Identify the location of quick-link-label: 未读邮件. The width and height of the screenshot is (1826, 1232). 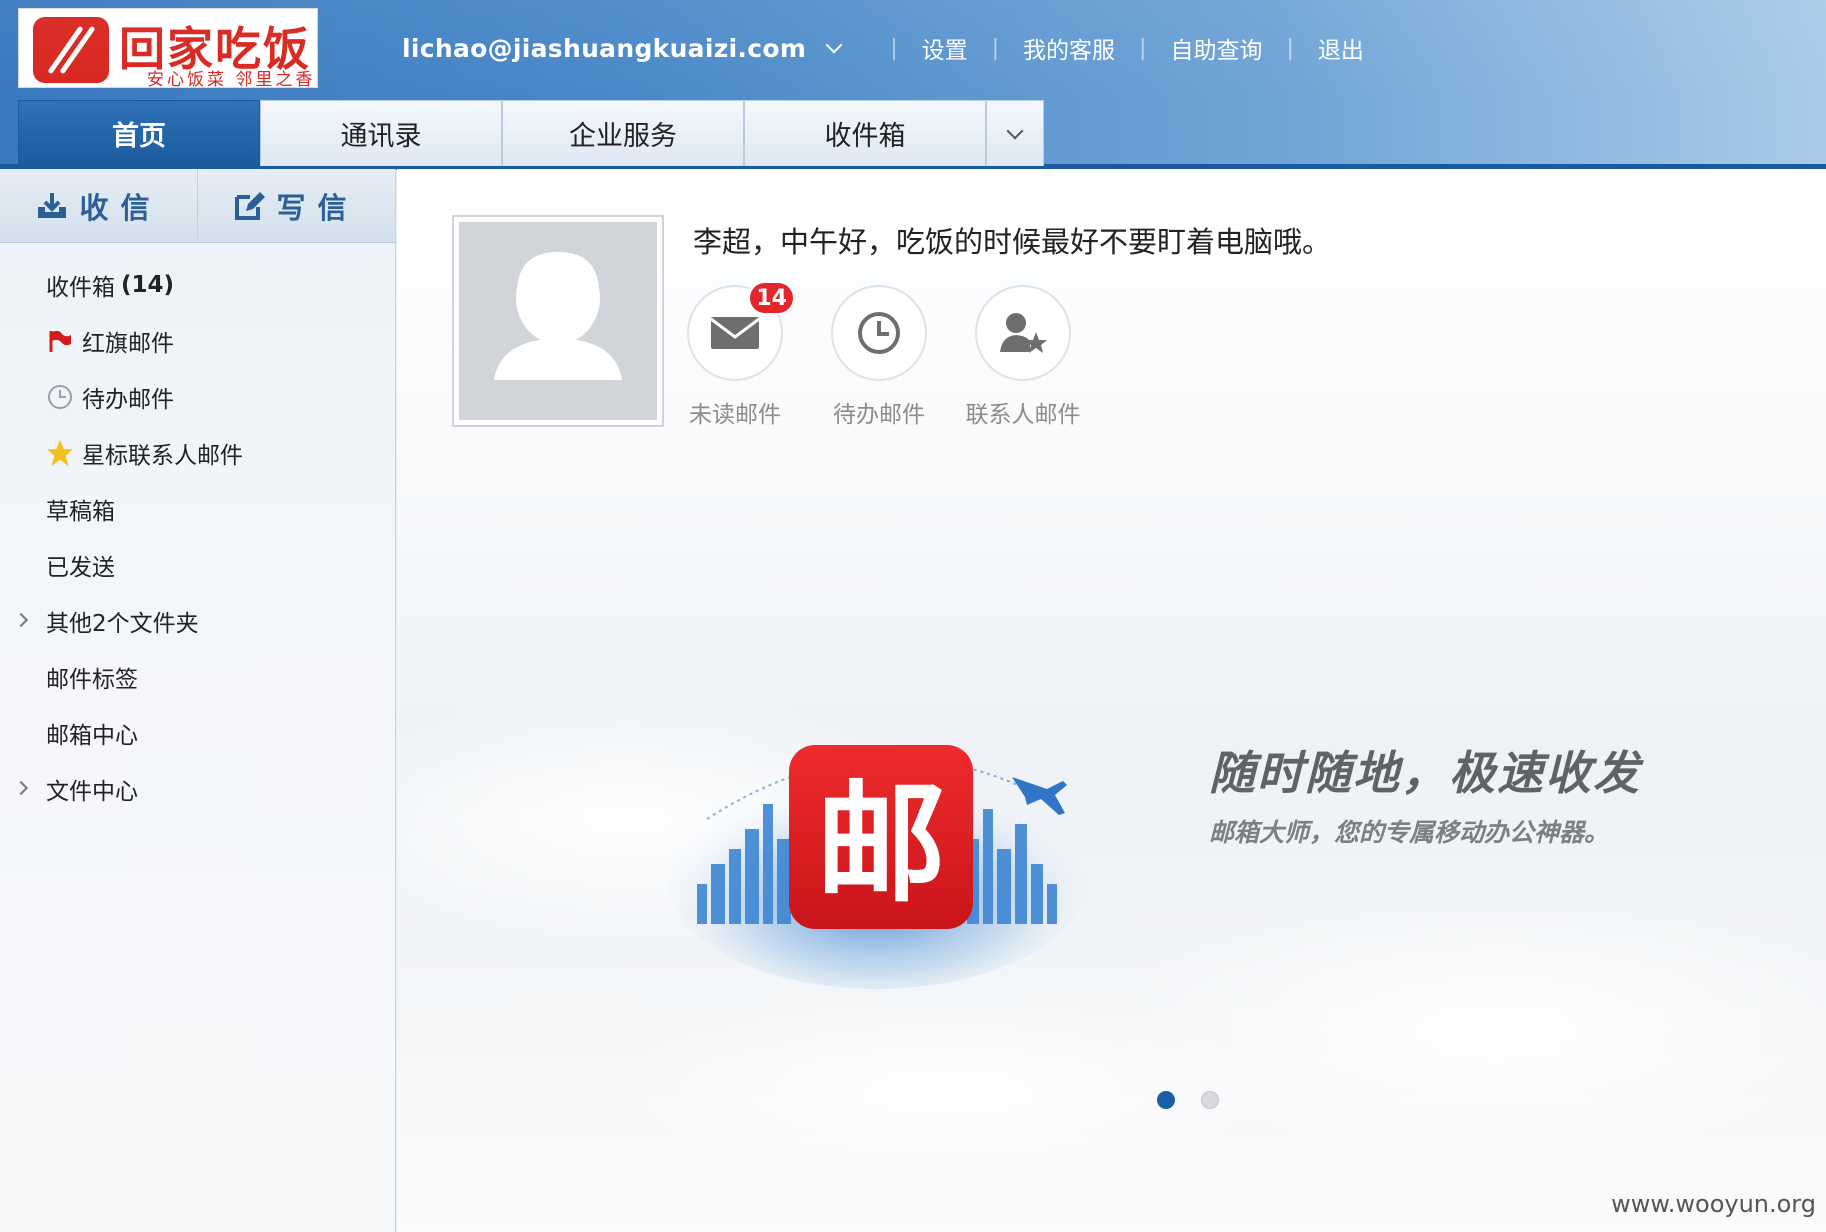
(735, 415).